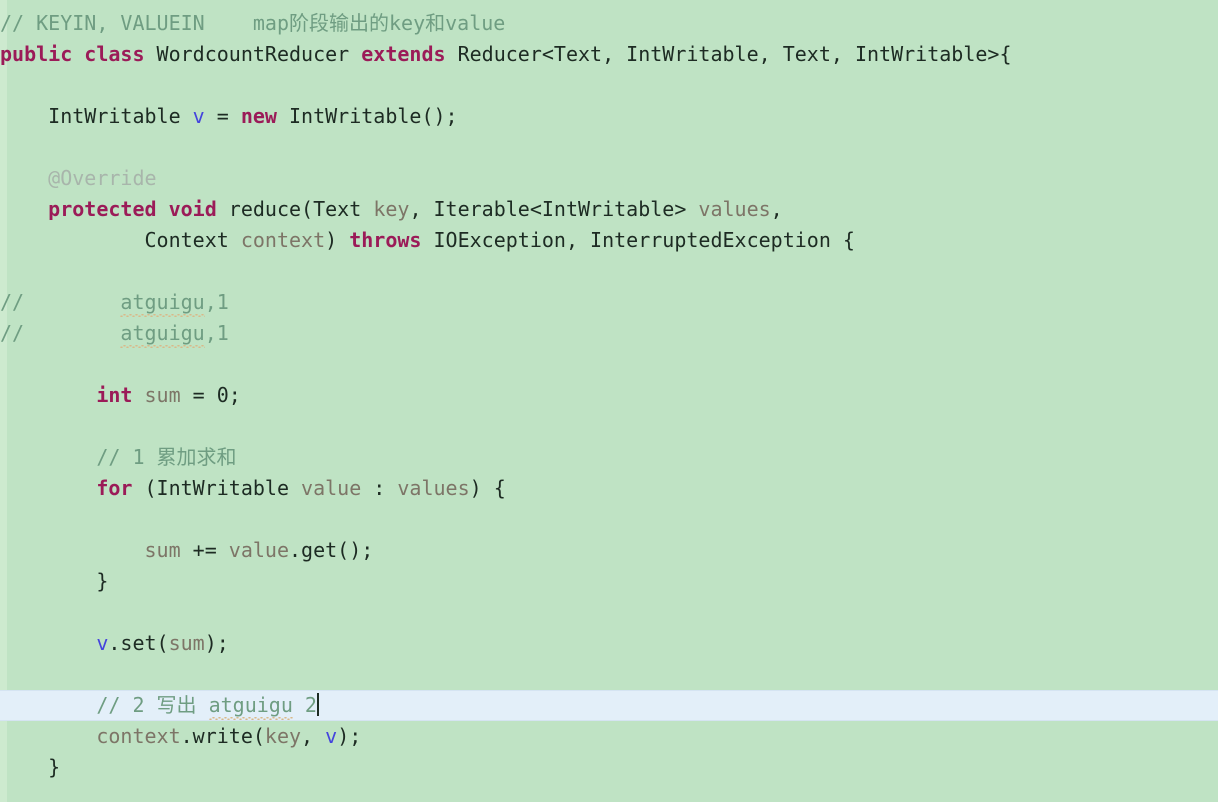 The height and width of the screenshot is (802, 1218). Describe the element at coordinates (609, 178) in the screenshot. I see `code-line: @Override` at that location.